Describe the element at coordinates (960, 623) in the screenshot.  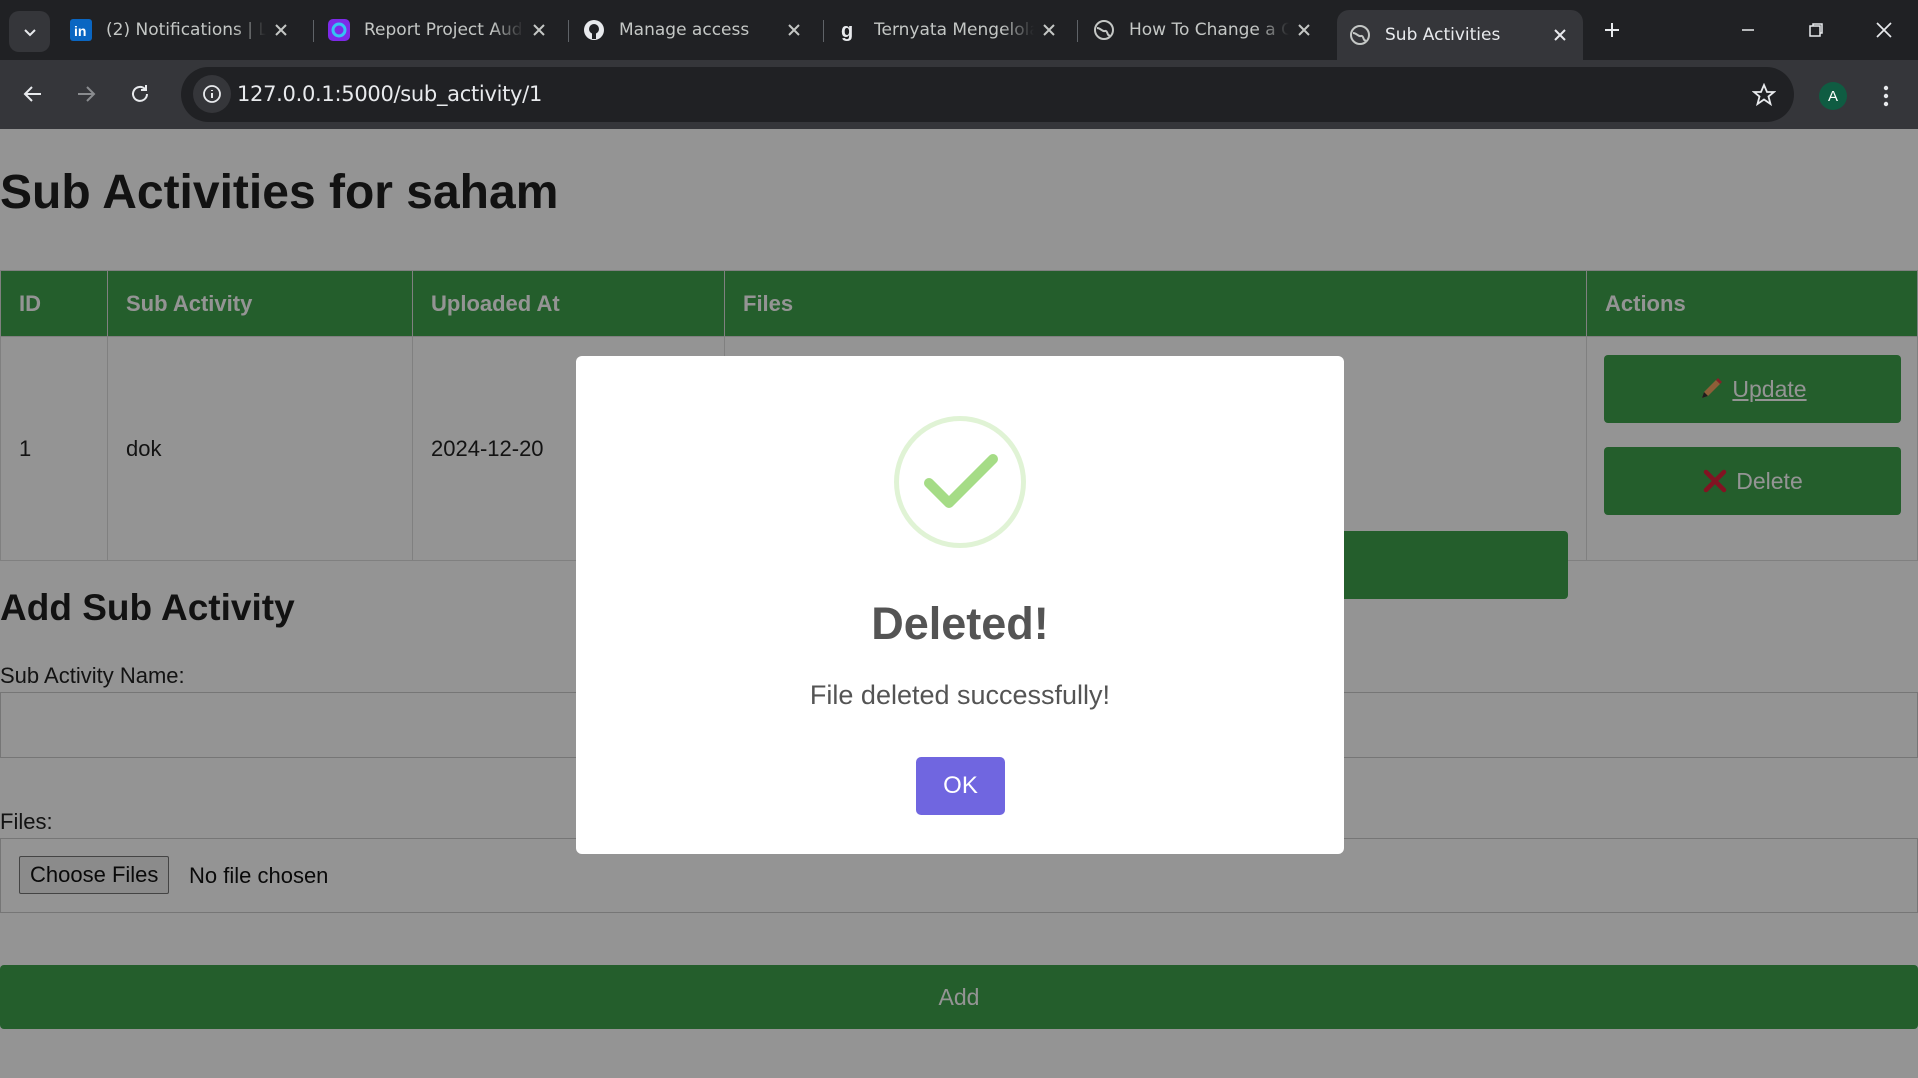
I see `dialog-title: Deleted!` at that location.